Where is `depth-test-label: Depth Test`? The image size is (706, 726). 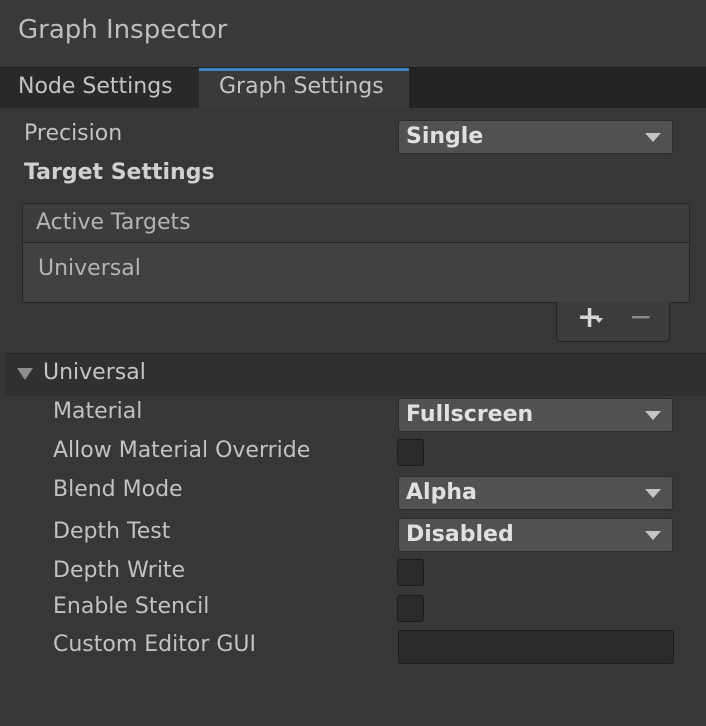 depth-test-label: Depth Test is located at coordinates (112, 531).